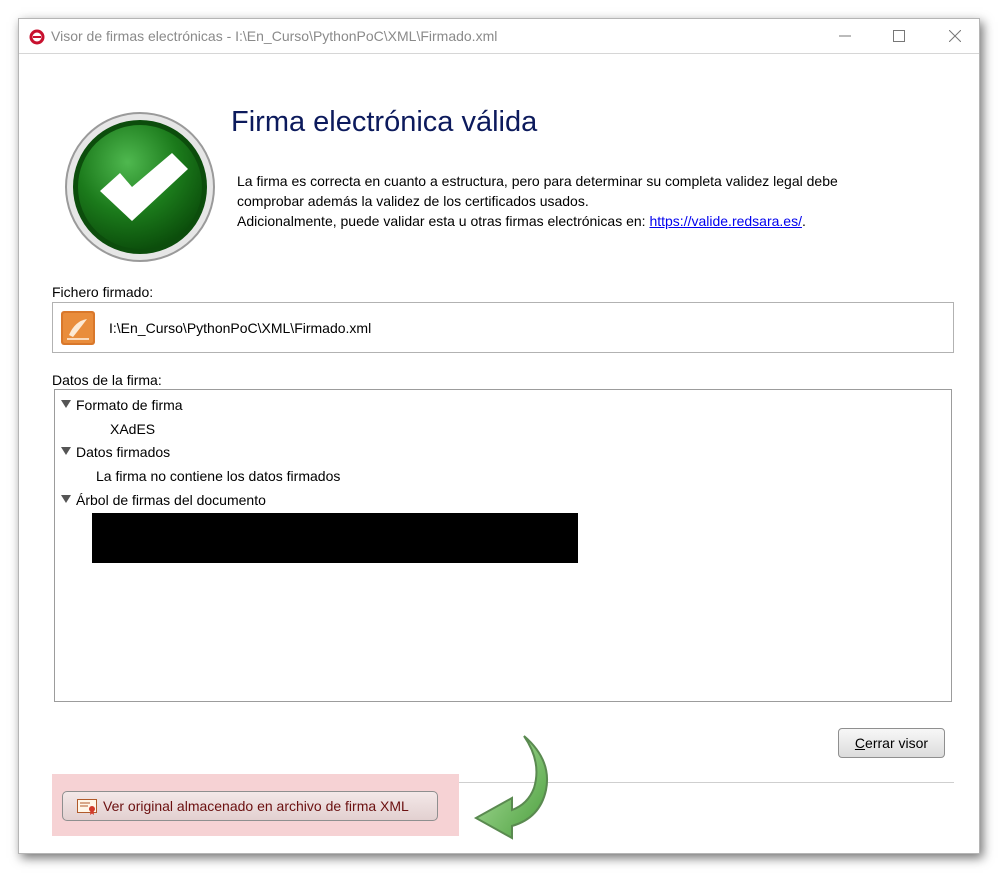  Describe the element at coordinates (860, 743) in the screenshot. I see `close-accelerator: C` at that location.